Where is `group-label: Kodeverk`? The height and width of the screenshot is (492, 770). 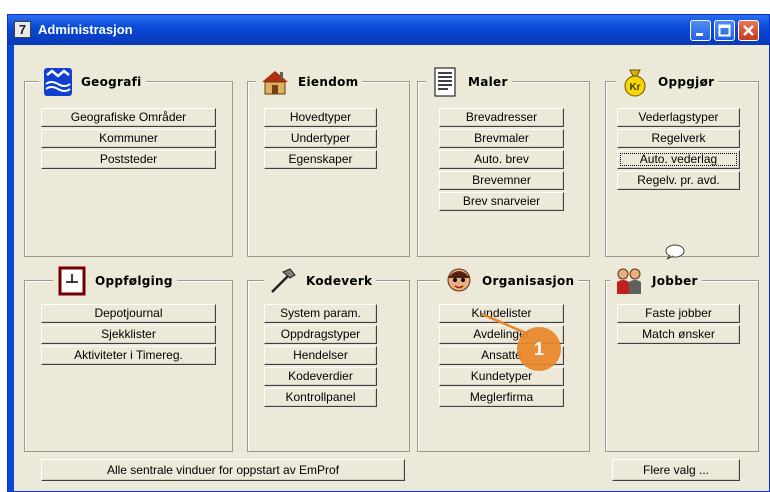
group-label: Kodeverk is located at coordinates (339, 281).